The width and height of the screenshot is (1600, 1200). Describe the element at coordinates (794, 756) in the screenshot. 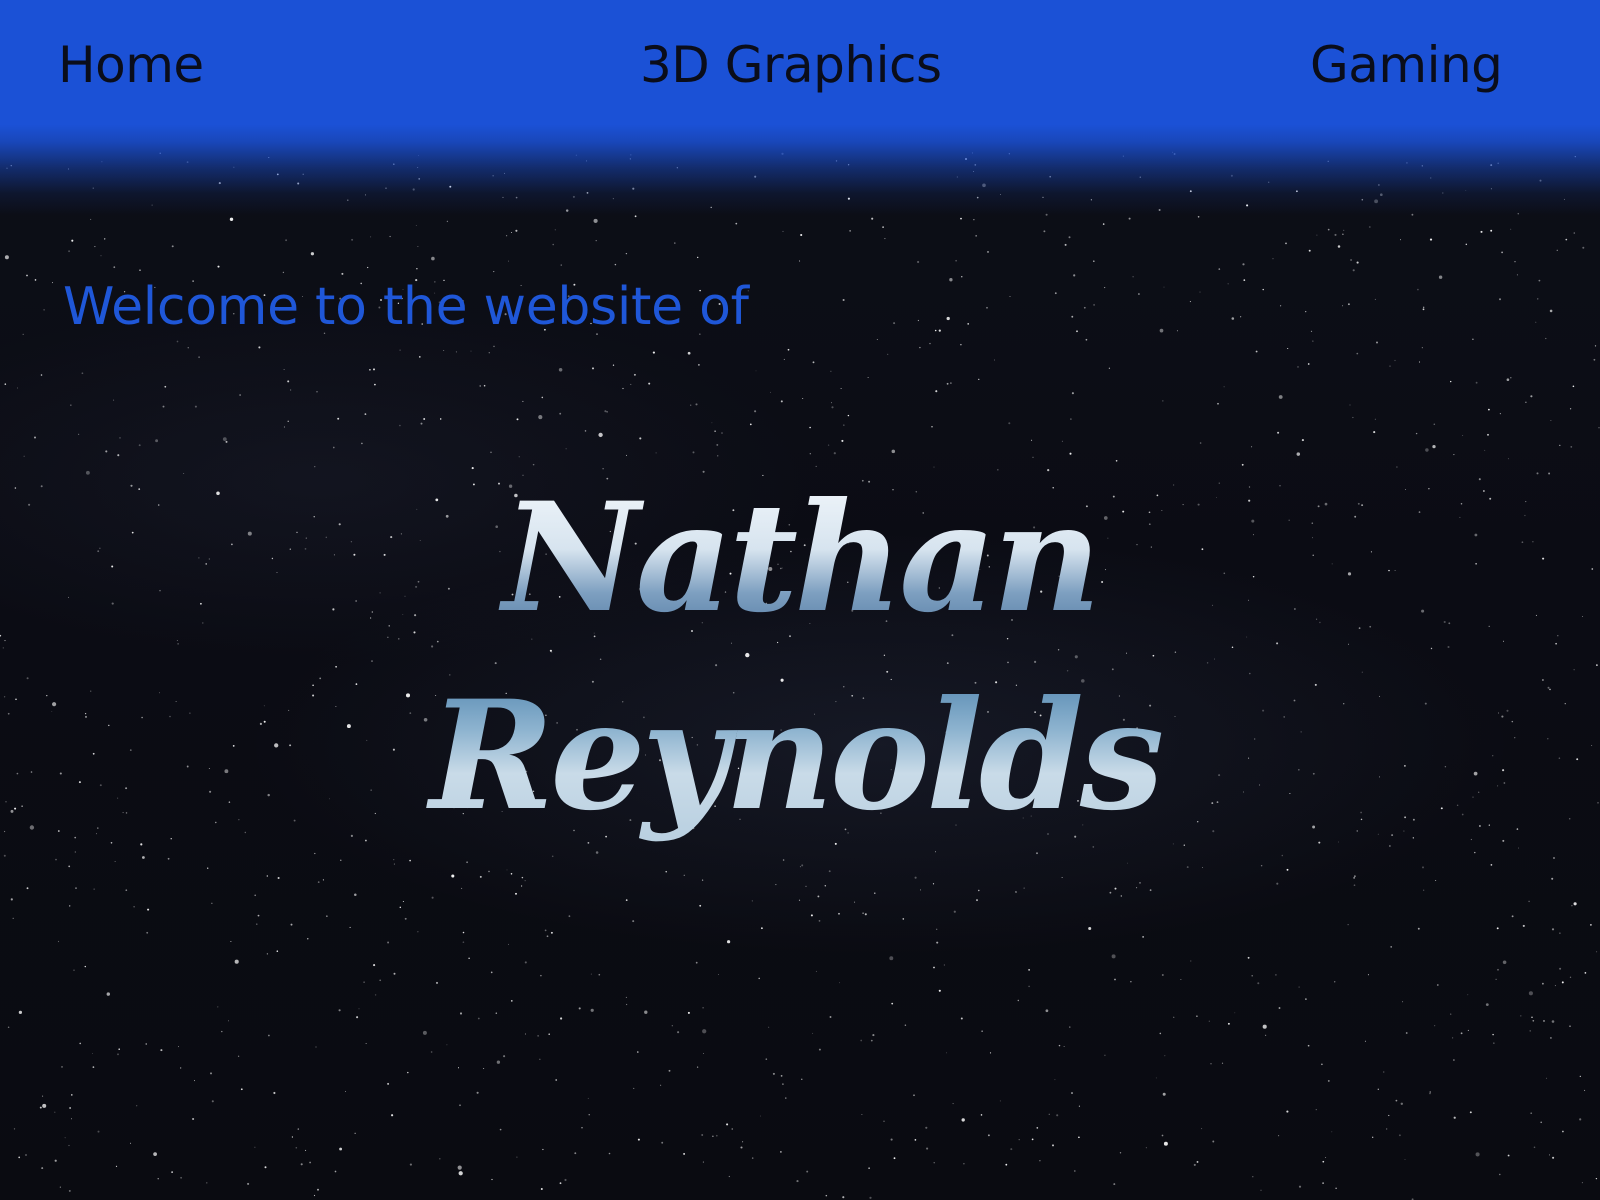

I see `name-second-line: Reynolds` at that location.